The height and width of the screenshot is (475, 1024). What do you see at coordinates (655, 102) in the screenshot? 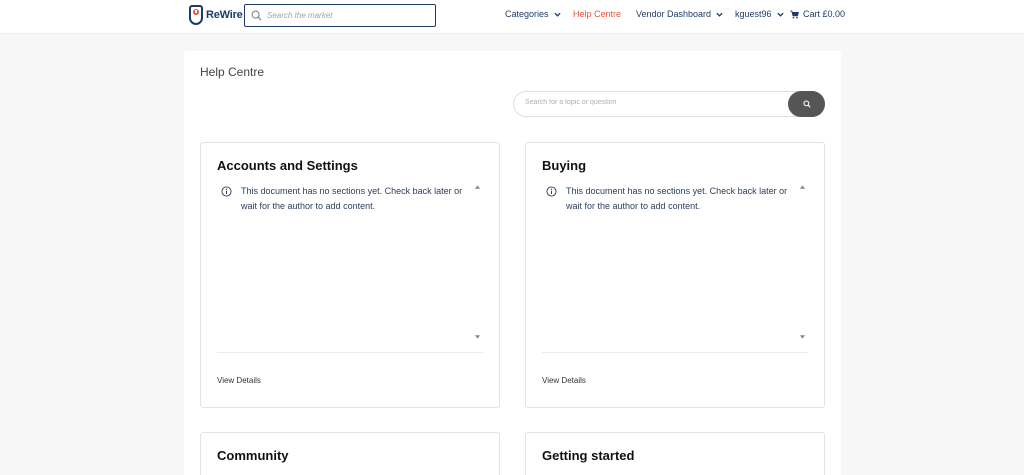
I see `help-search-input` at bounding box center [655, 102].